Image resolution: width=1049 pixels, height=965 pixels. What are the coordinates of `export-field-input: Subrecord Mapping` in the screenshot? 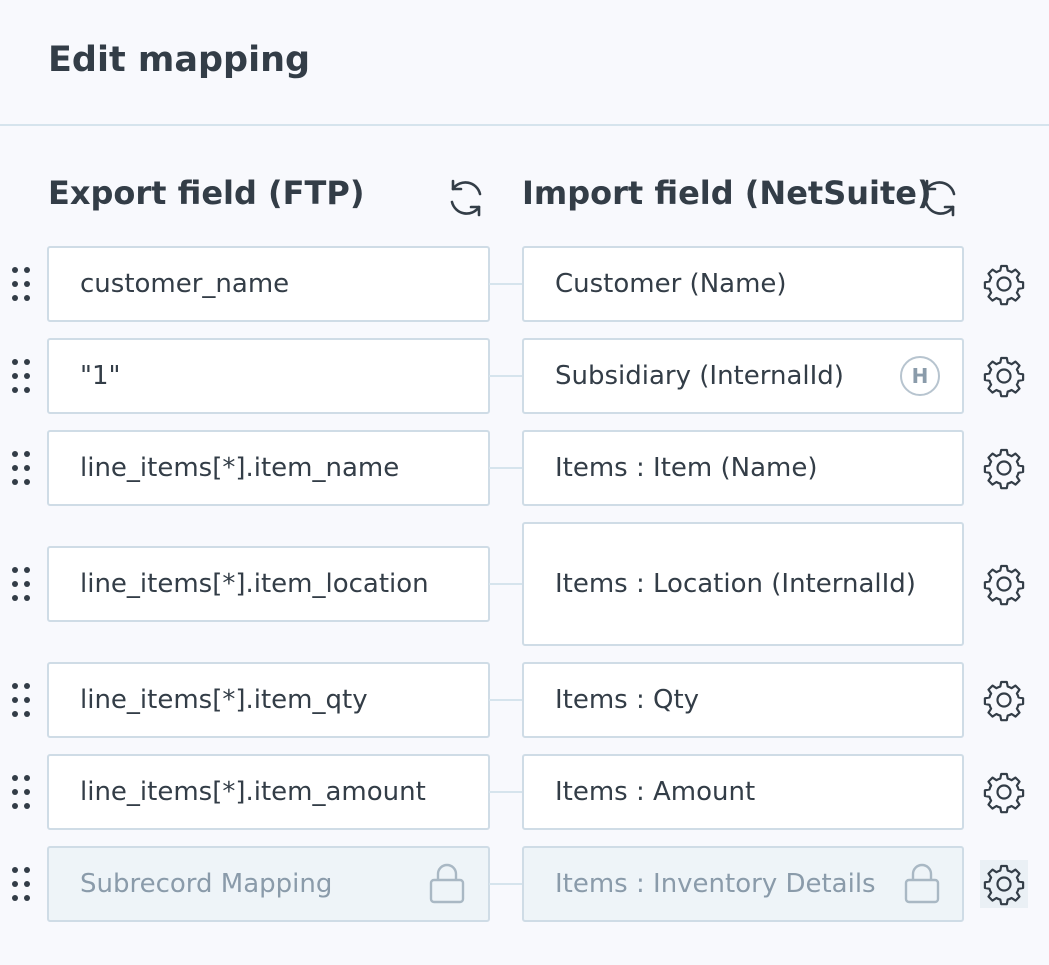 It's located at (268, 884).